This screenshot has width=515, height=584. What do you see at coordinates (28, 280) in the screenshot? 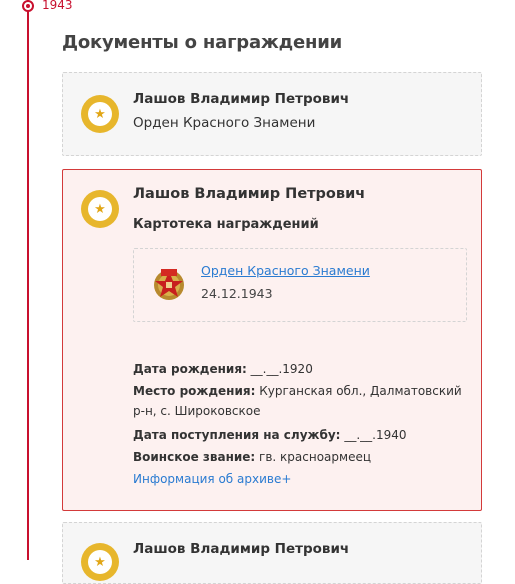
I see `timeline-line` at bounding box center [28, 280].